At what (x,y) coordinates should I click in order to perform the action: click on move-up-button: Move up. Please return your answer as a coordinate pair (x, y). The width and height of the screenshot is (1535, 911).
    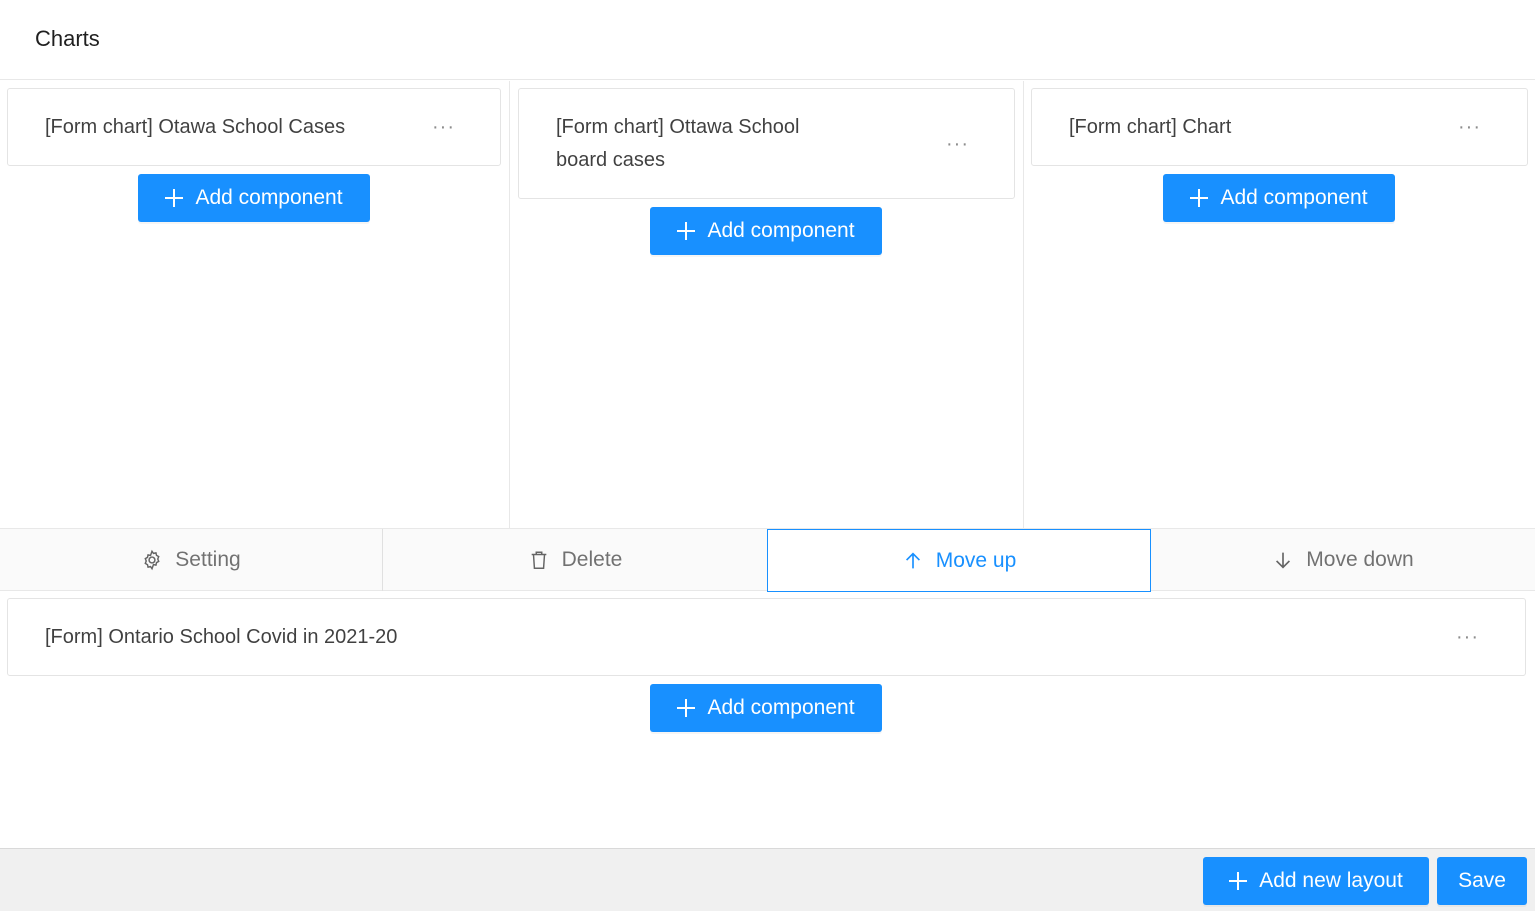
    Looking at the image, I should click on (959, 560).